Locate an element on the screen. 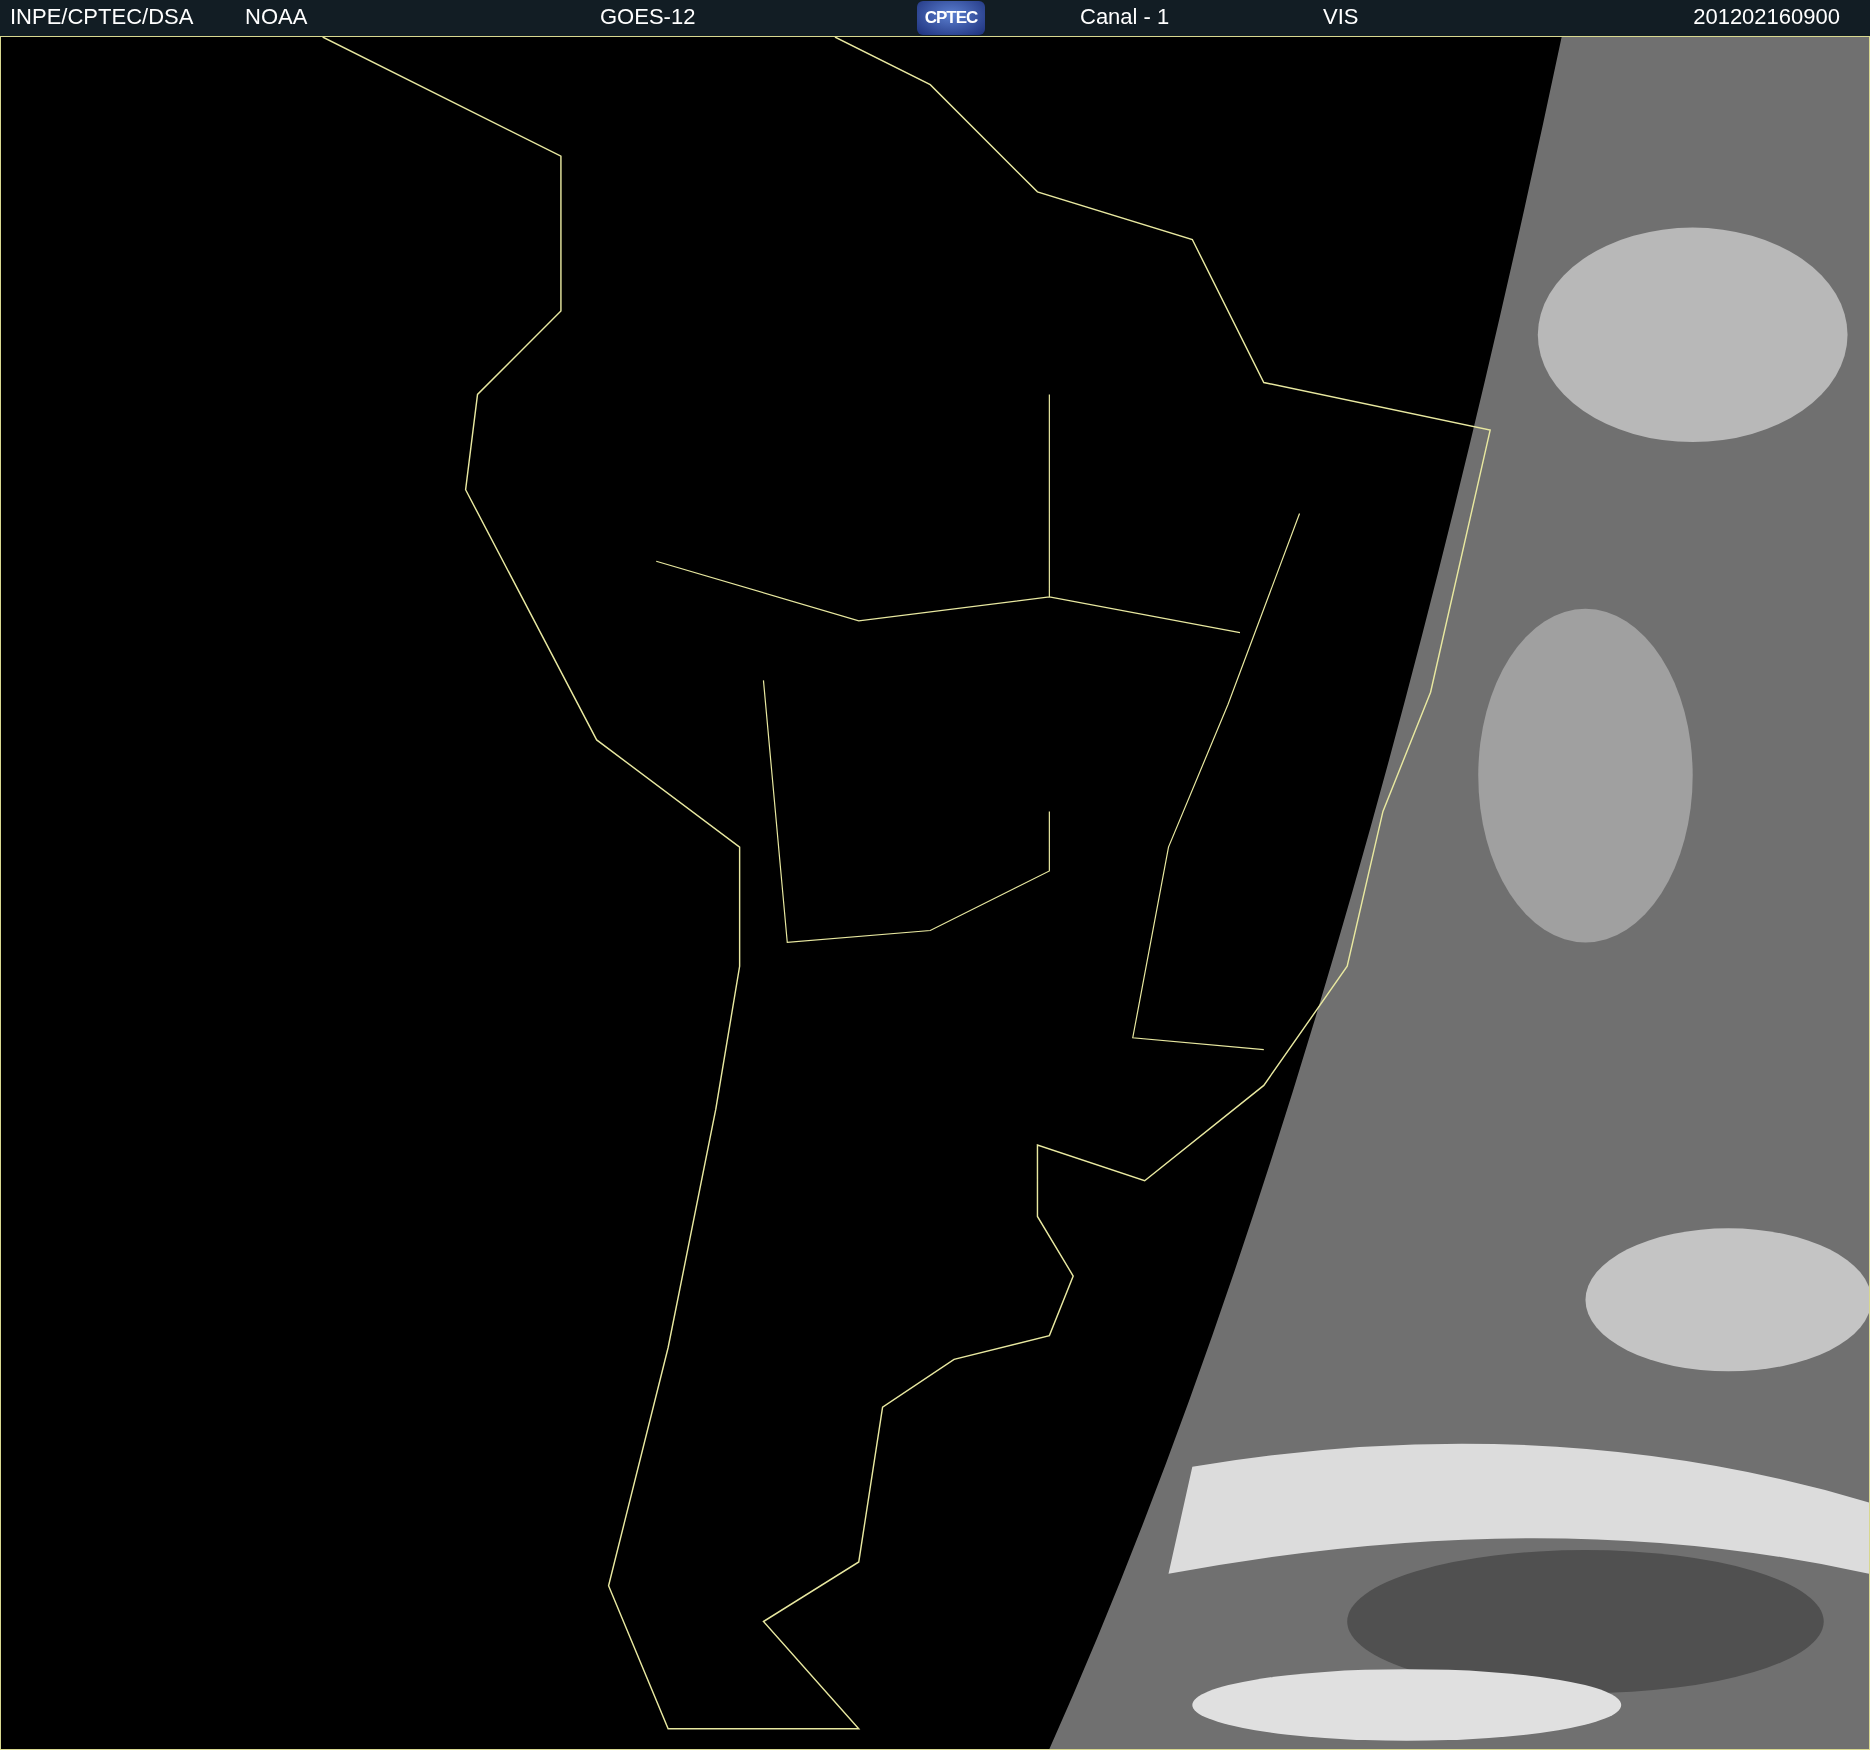  header-label: NOAA is located at coordinates (276, 16).